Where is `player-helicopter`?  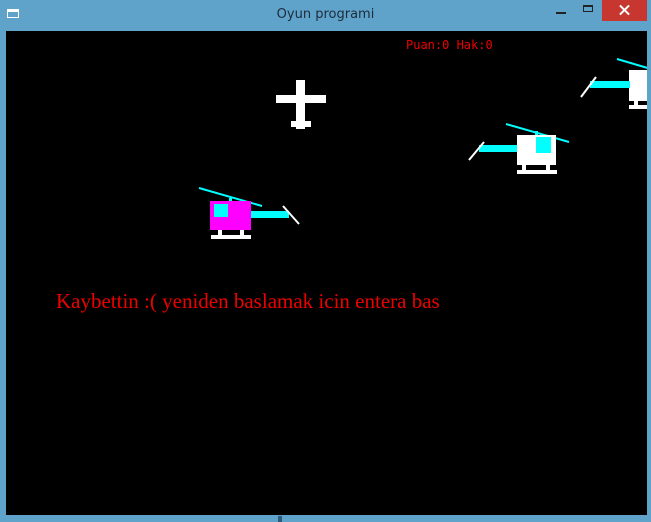 player-helicopter is located at coordinates (249, 213).